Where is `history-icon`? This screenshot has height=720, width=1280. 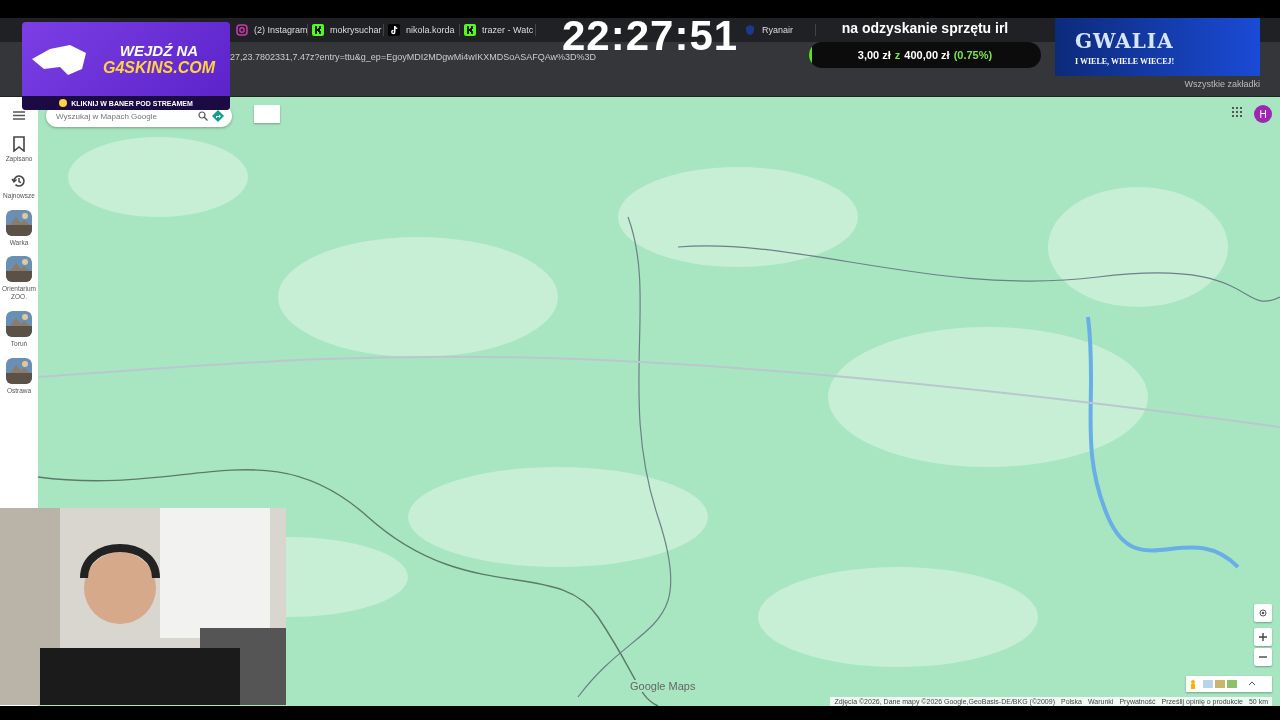
history-icon is located at coordinates (19, 180).